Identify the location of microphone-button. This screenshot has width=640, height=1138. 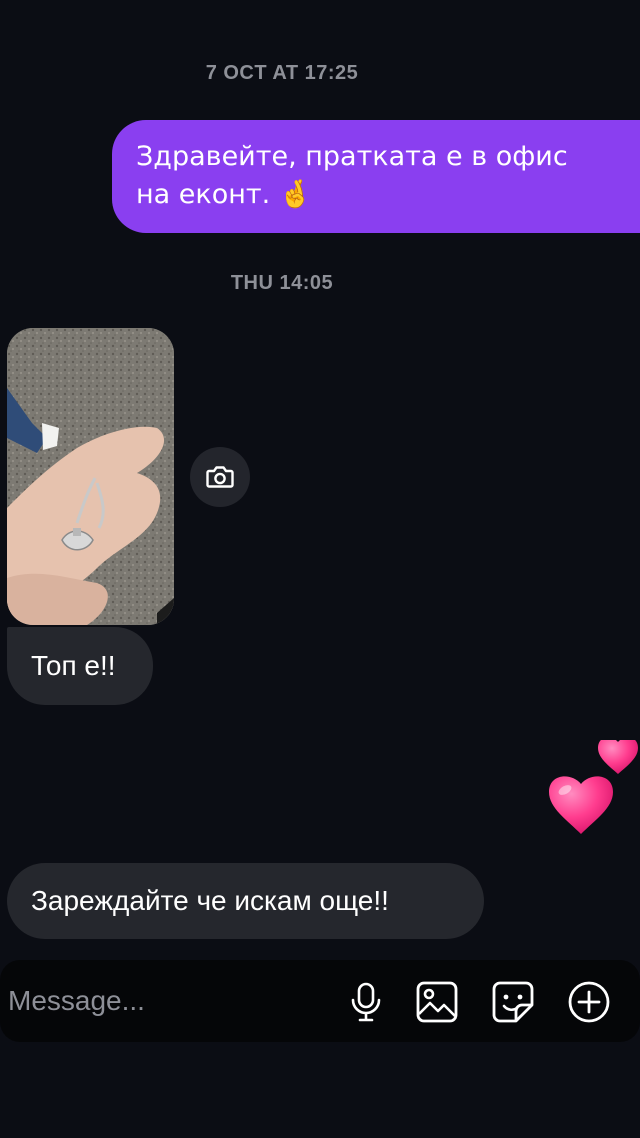
(366, 1002).